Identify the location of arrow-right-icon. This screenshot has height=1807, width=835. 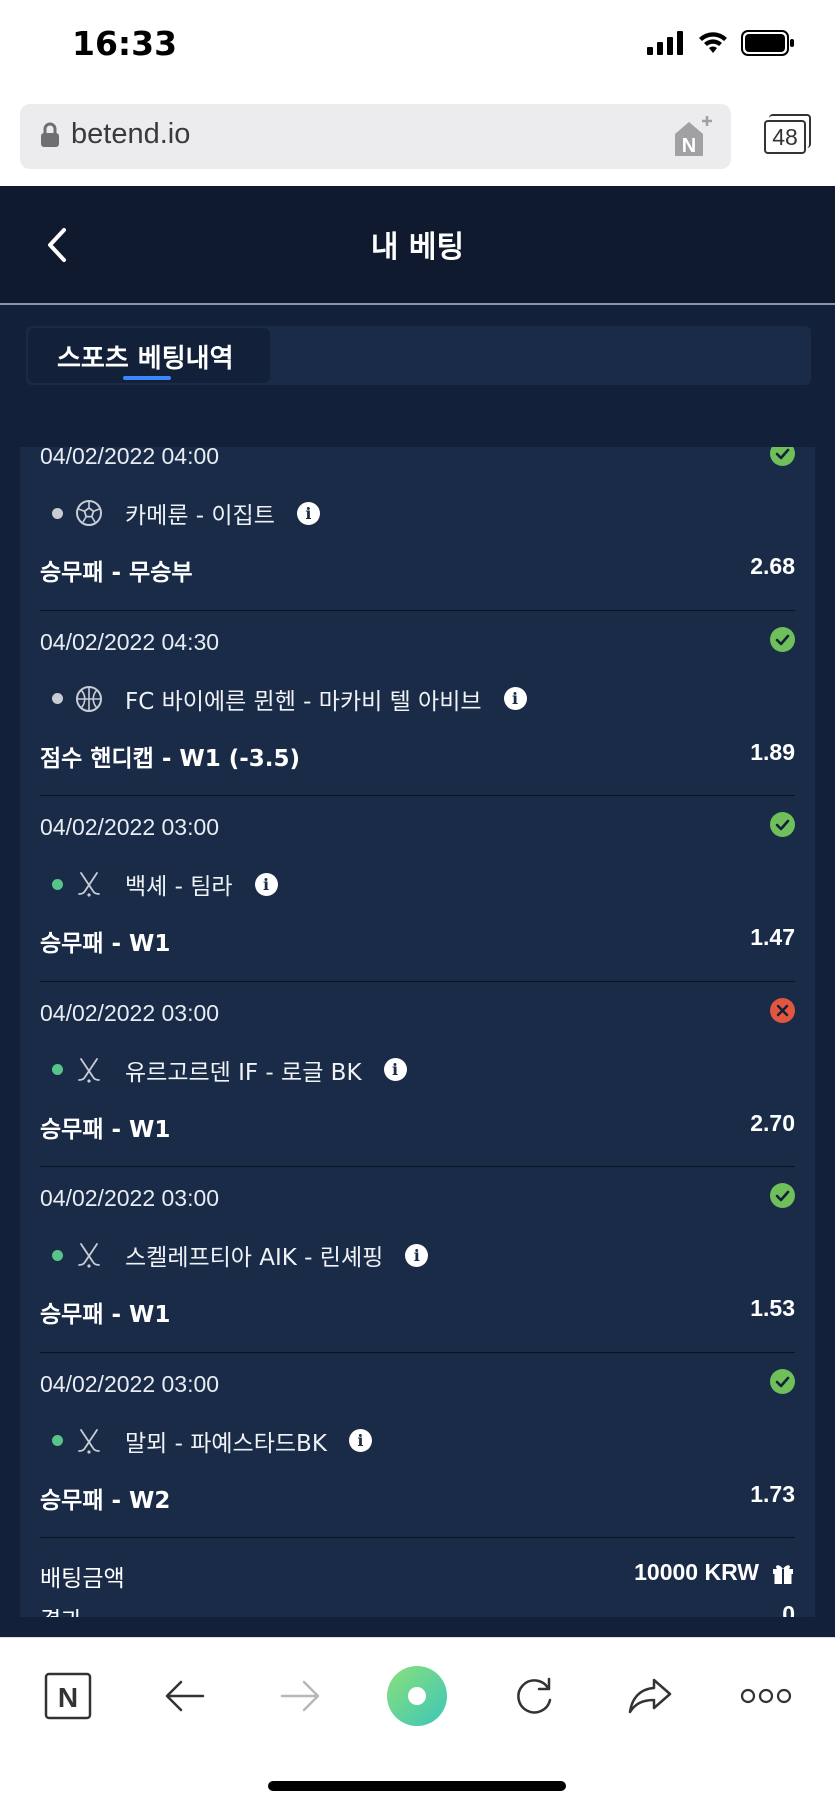
(300, 1696).